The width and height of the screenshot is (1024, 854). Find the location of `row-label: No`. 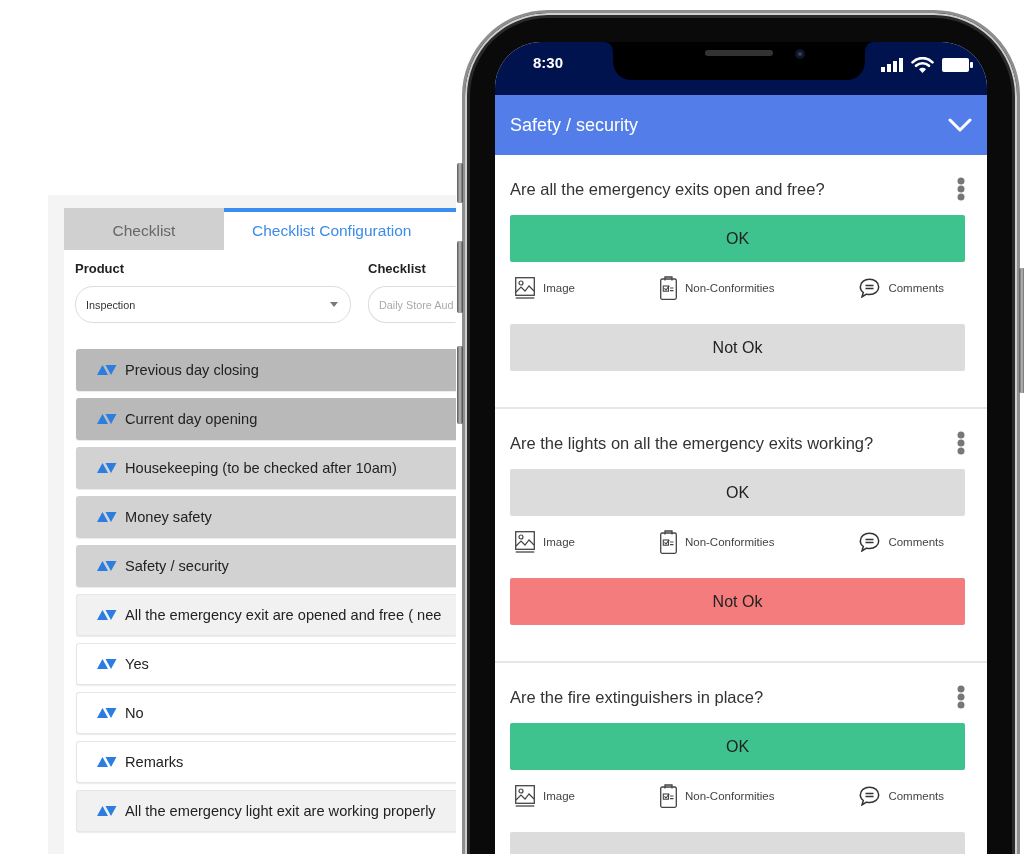

row-label: No is located at coordinates (134, 713).